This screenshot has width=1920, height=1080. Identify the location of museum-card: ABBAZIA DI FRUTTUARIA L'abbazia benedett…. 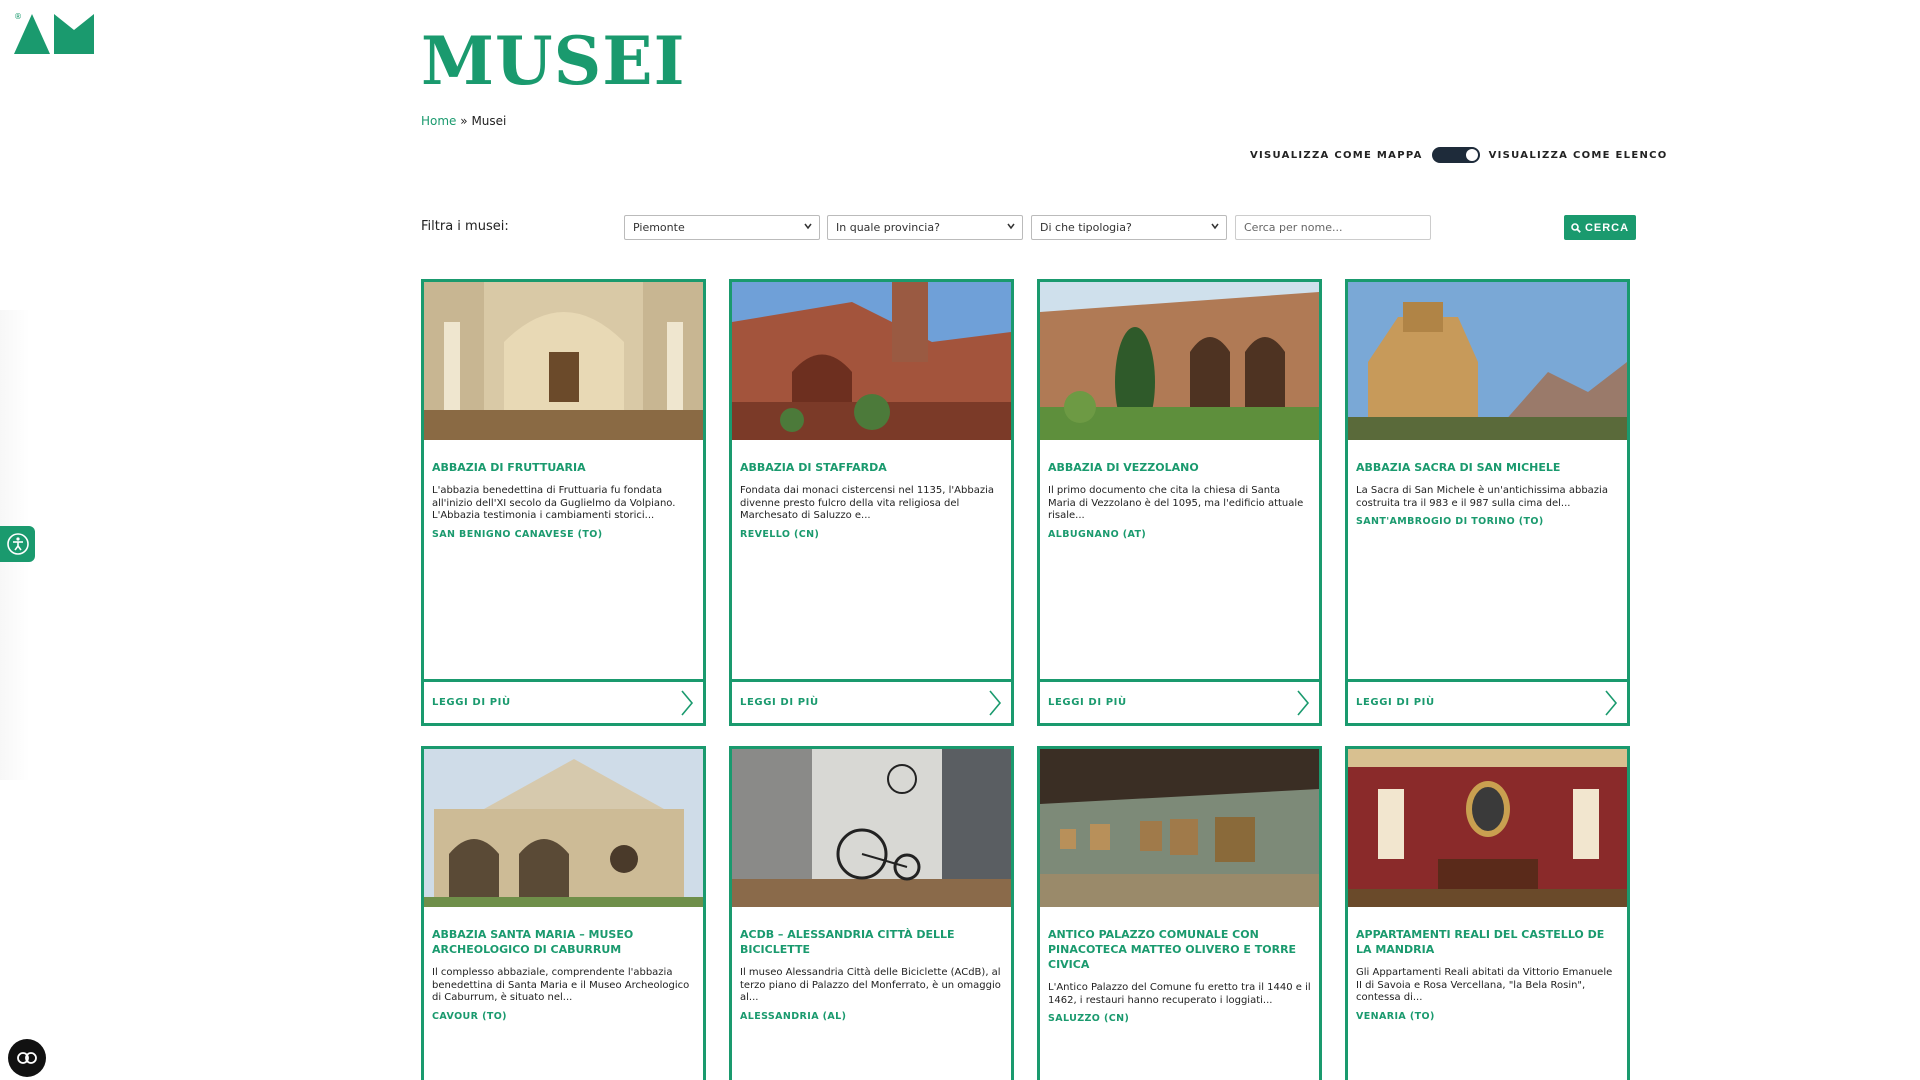
(563, 502).